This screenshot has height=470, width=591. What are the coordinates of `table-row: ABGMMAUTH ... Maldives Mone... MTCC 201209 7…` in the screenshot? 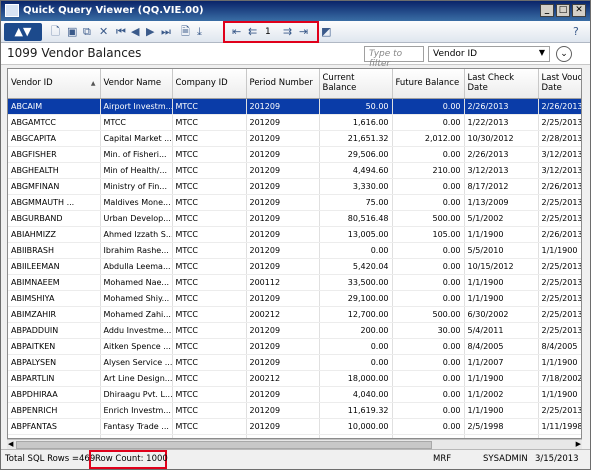 It's located at (294, 202).